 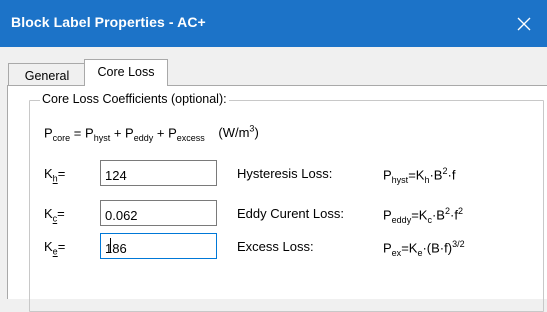 I want to click on hysteresis-loss-label: Hysteresis Loss:, so click(x=285, y=173).